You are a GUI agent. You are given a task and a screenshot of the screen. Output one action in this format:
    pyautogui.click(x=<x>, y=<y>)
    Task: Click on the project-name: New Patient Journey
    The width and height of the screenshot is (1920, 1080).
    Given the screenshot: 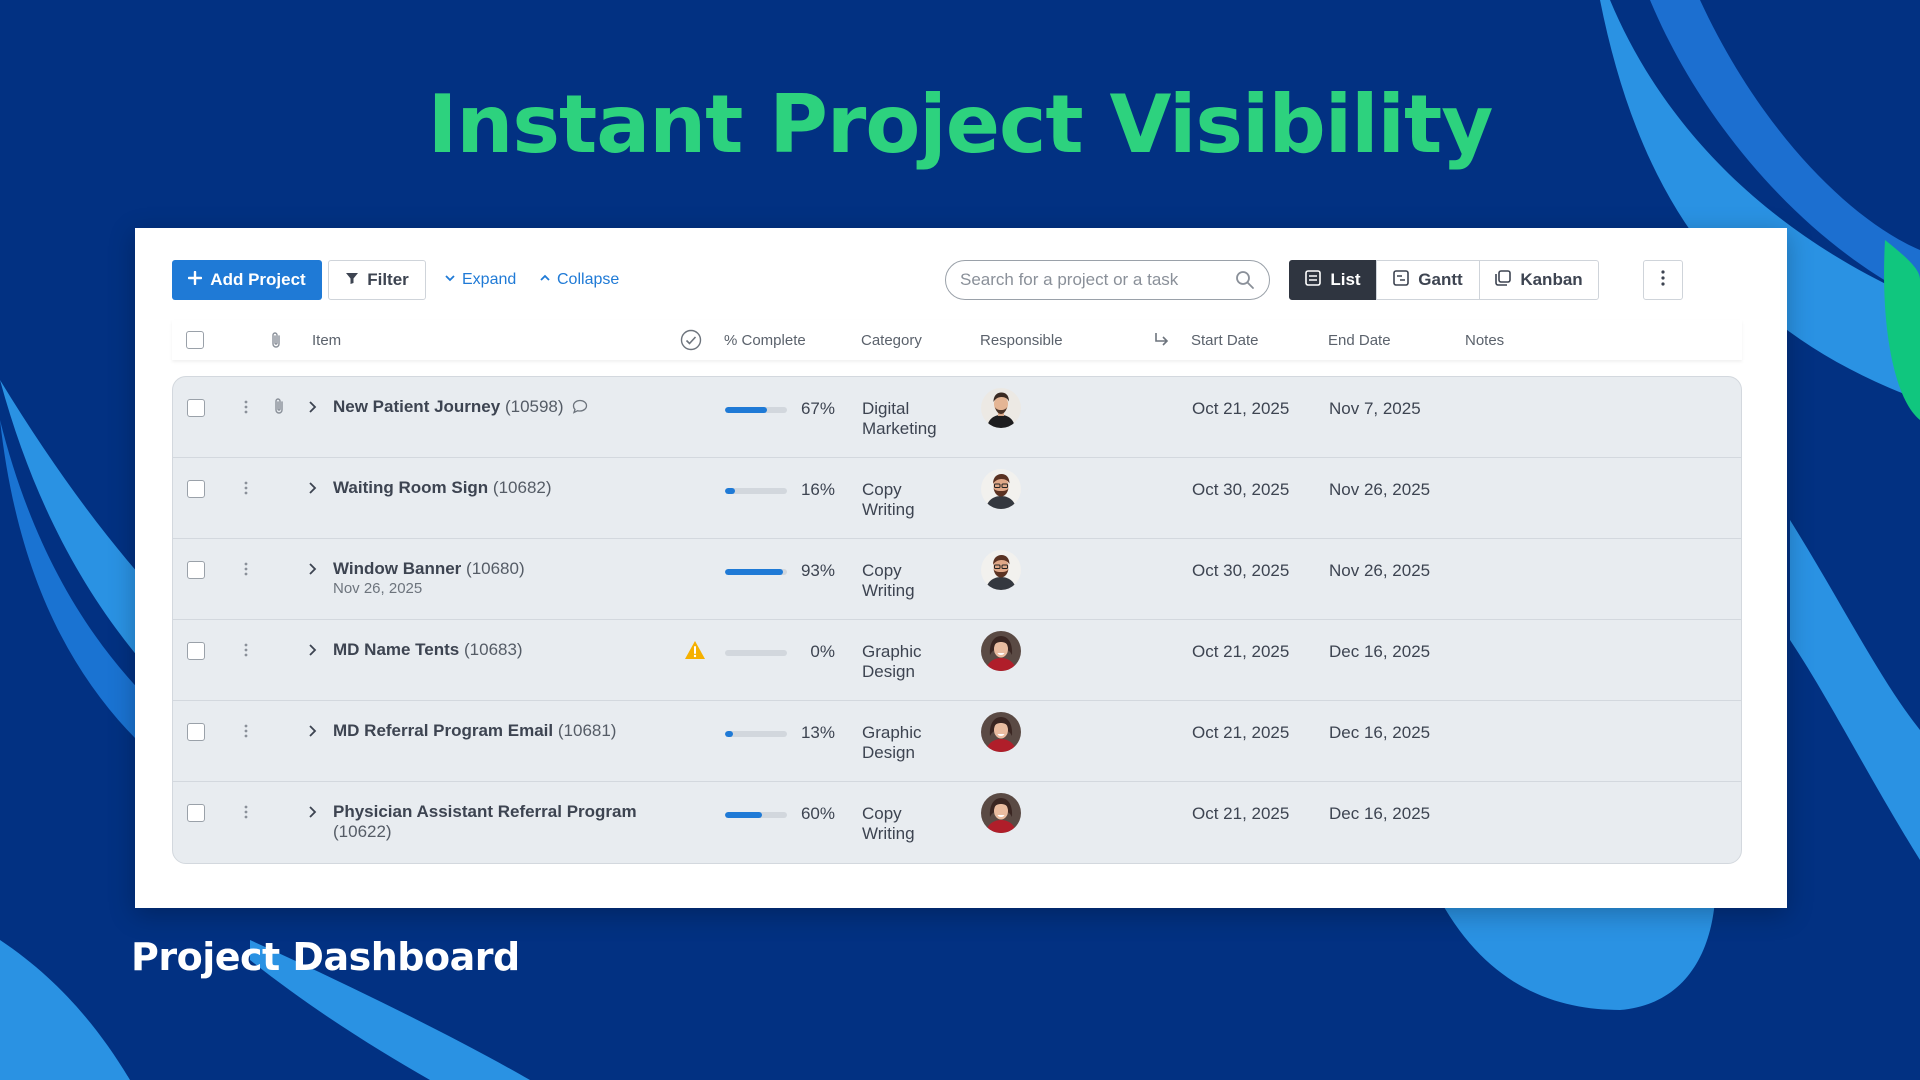 What is the action you would take?
    pyautogui.click(x=416, y=406)
    